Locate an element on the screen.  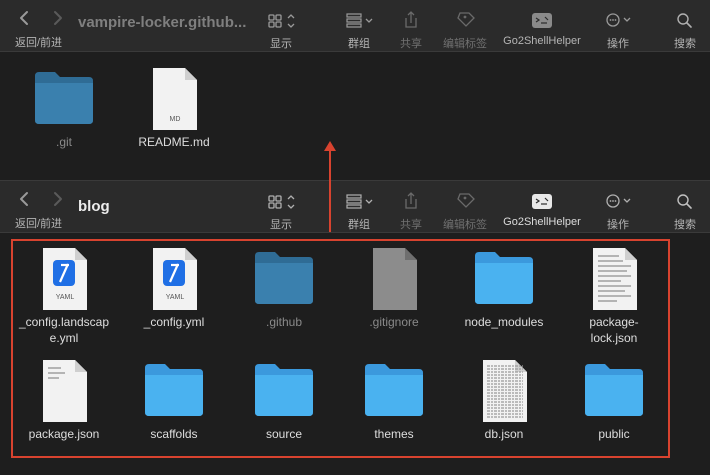
file-item: .git is located at coordinates (64, 116).